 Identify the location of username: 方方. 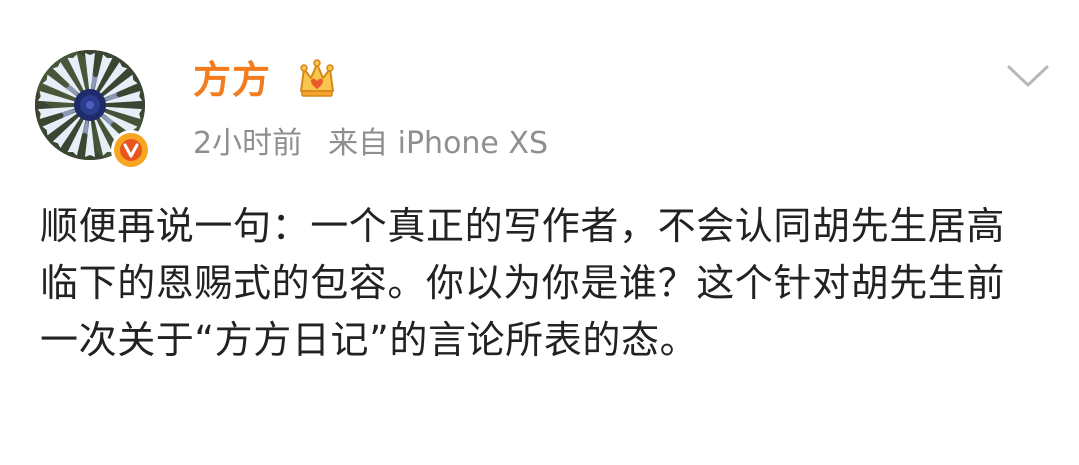
(232, 80).